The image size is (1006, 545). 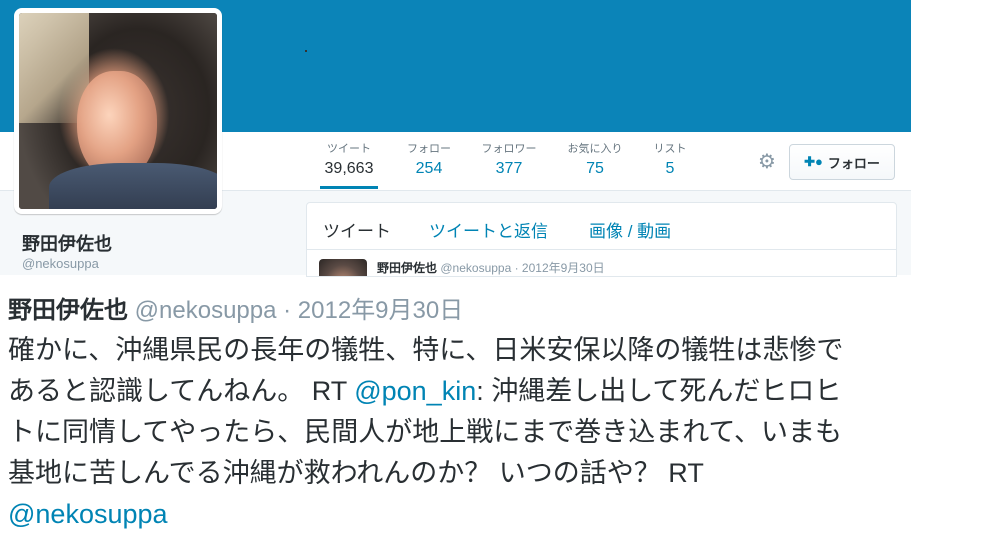 What do you see at coordinates (426, 350) in the screenshot?
I see `tweet-line-1: 確かに、沖縄県民の長年の犠牲、特に、日米安保以降の犠牲は悲惨で` at bounding box center [426, 350].